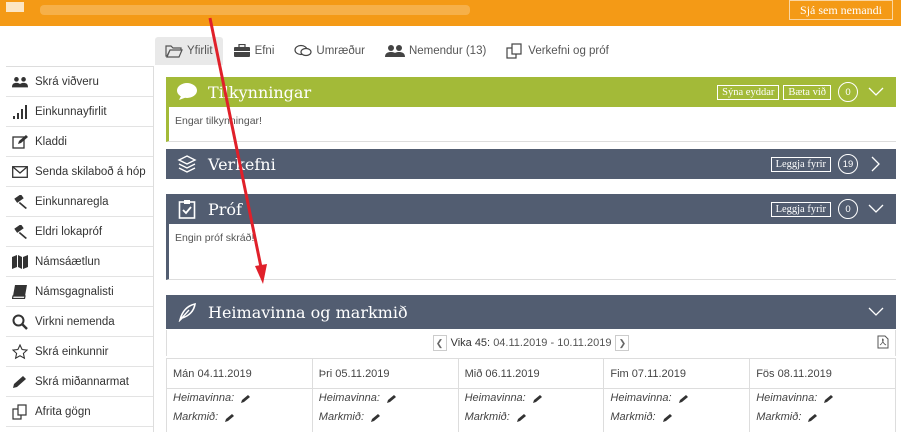 This screenshot has width=901, height=432. What do you see at coordinates (242, 164) in the screenshot?
I see `panel-title: Verkefni` at bounding box center [242, 164].